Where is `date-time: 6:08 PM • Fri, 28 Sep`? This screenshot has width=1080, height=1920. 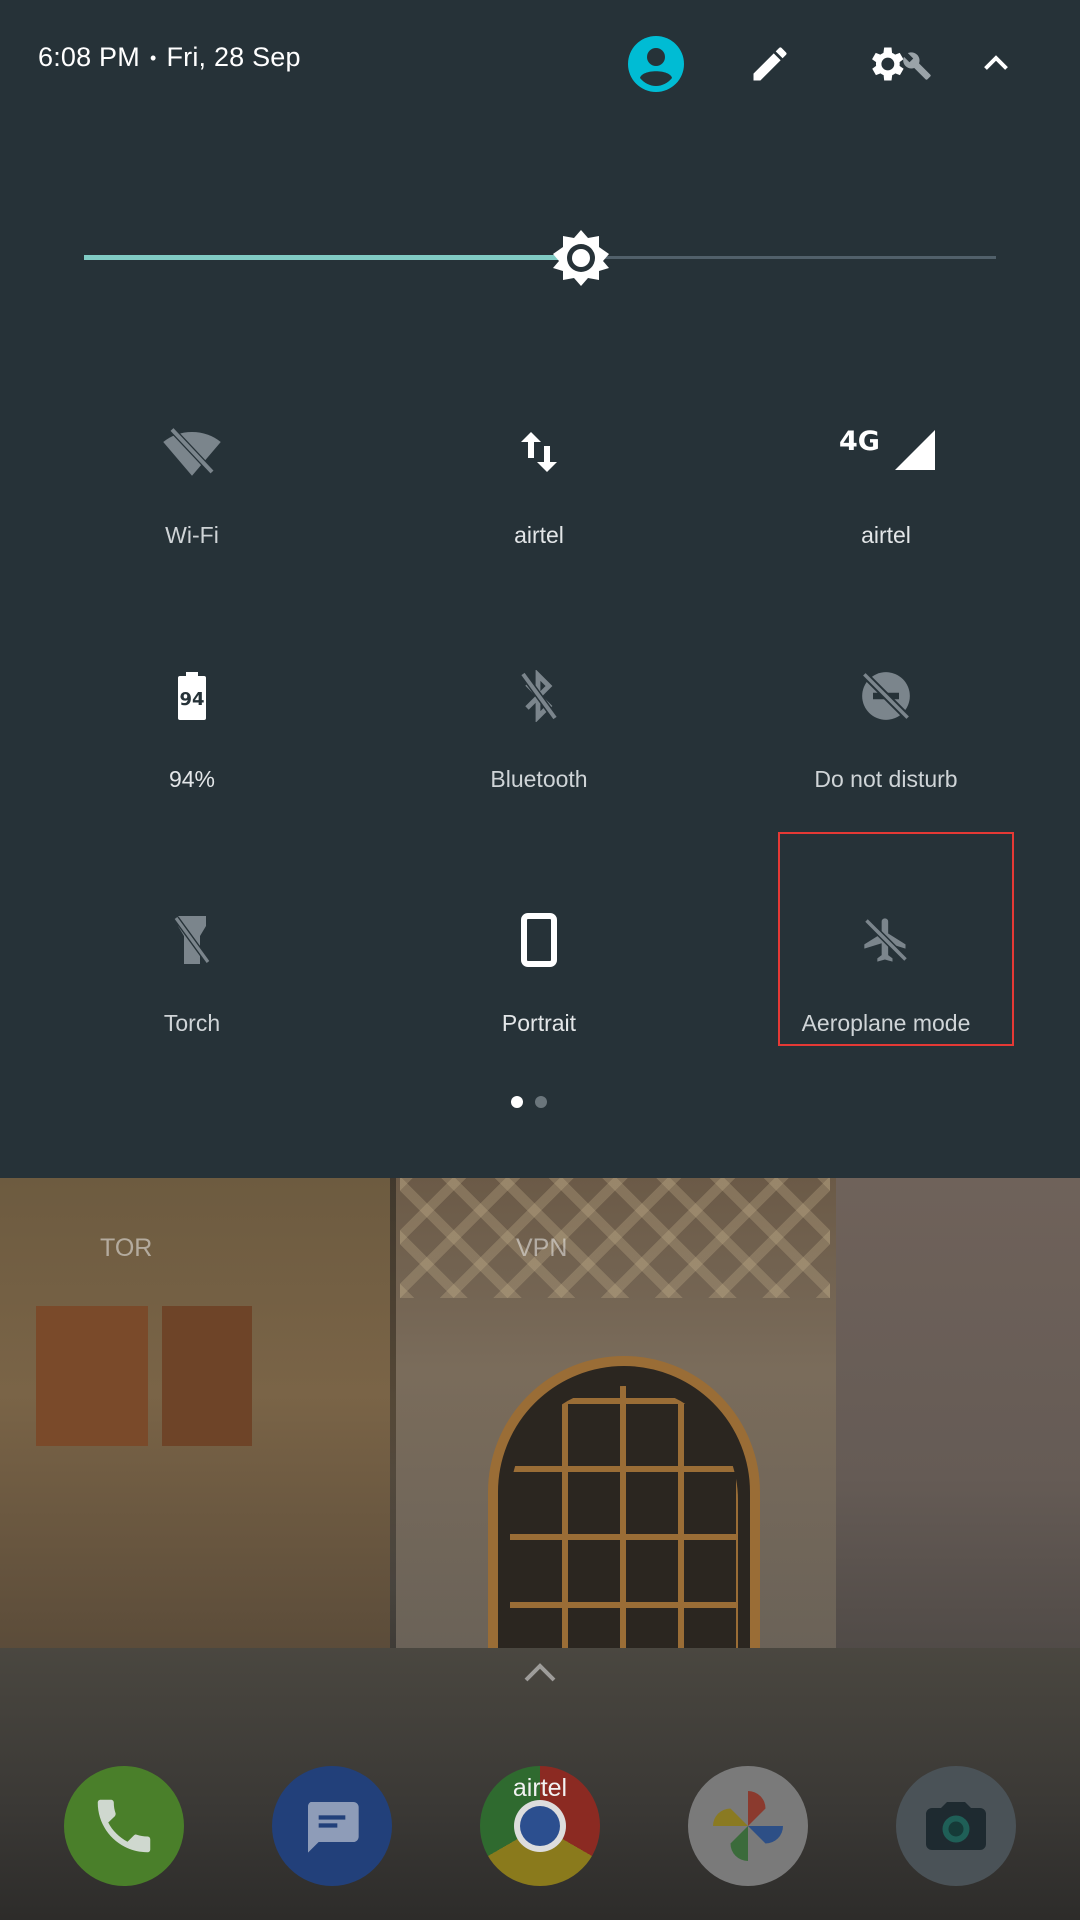 date-time: 6:08 PM • Fri, 28 Sep is located at coordinates (169, 57).